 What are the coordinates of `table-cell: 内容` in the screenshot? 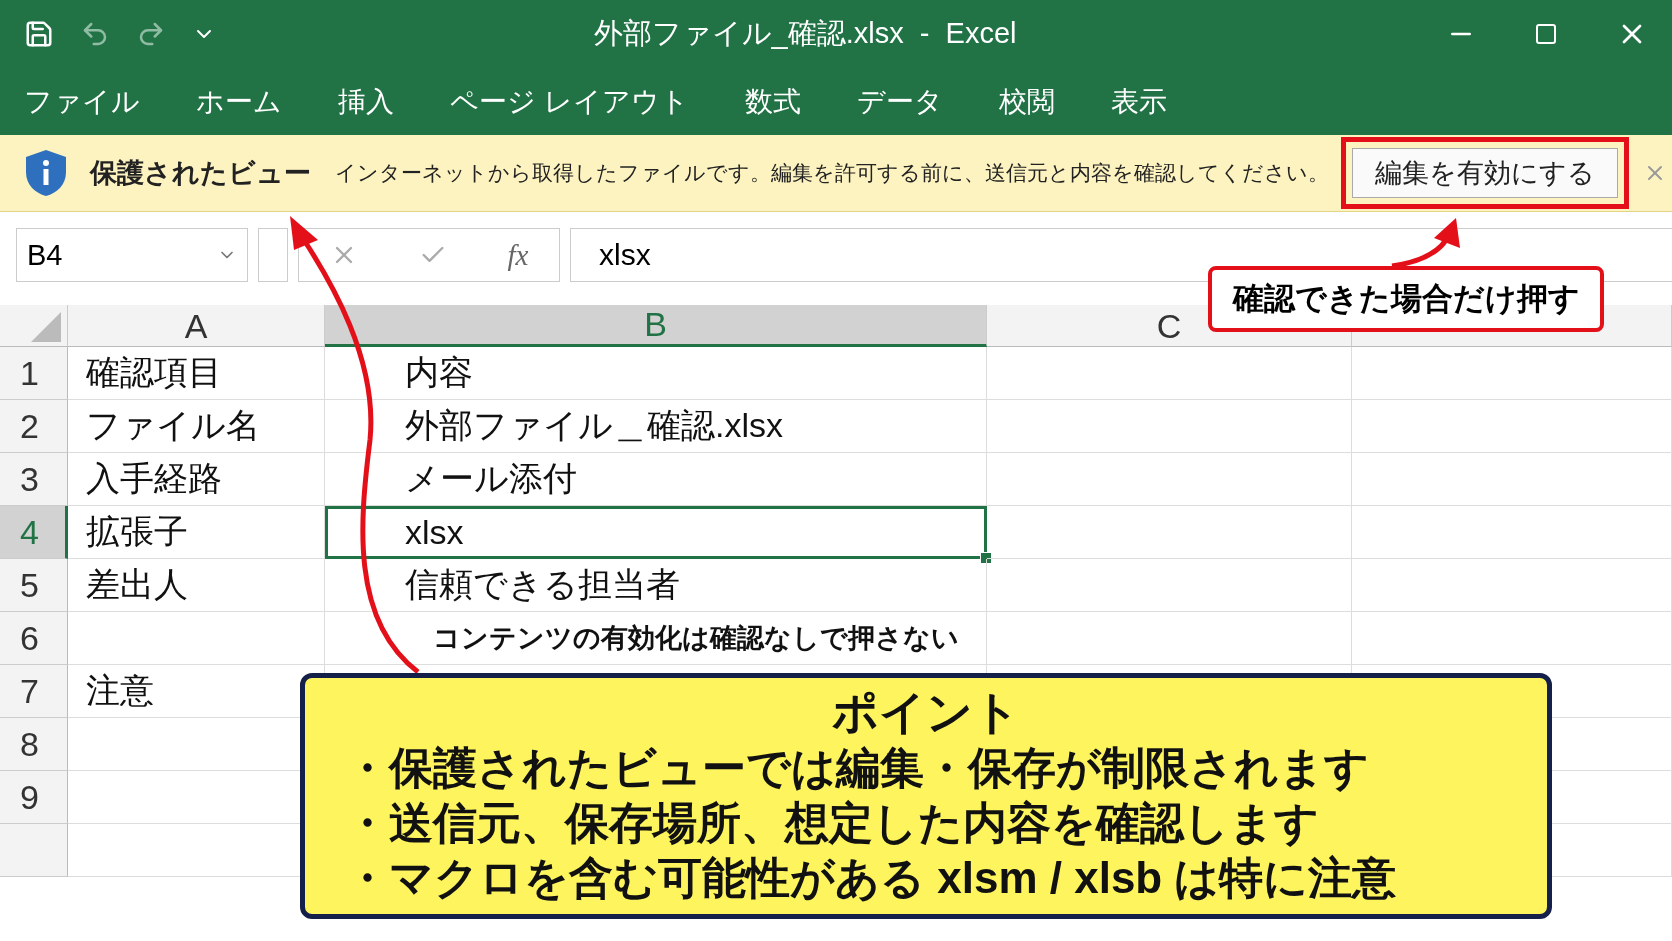 It's located at (656, 373).